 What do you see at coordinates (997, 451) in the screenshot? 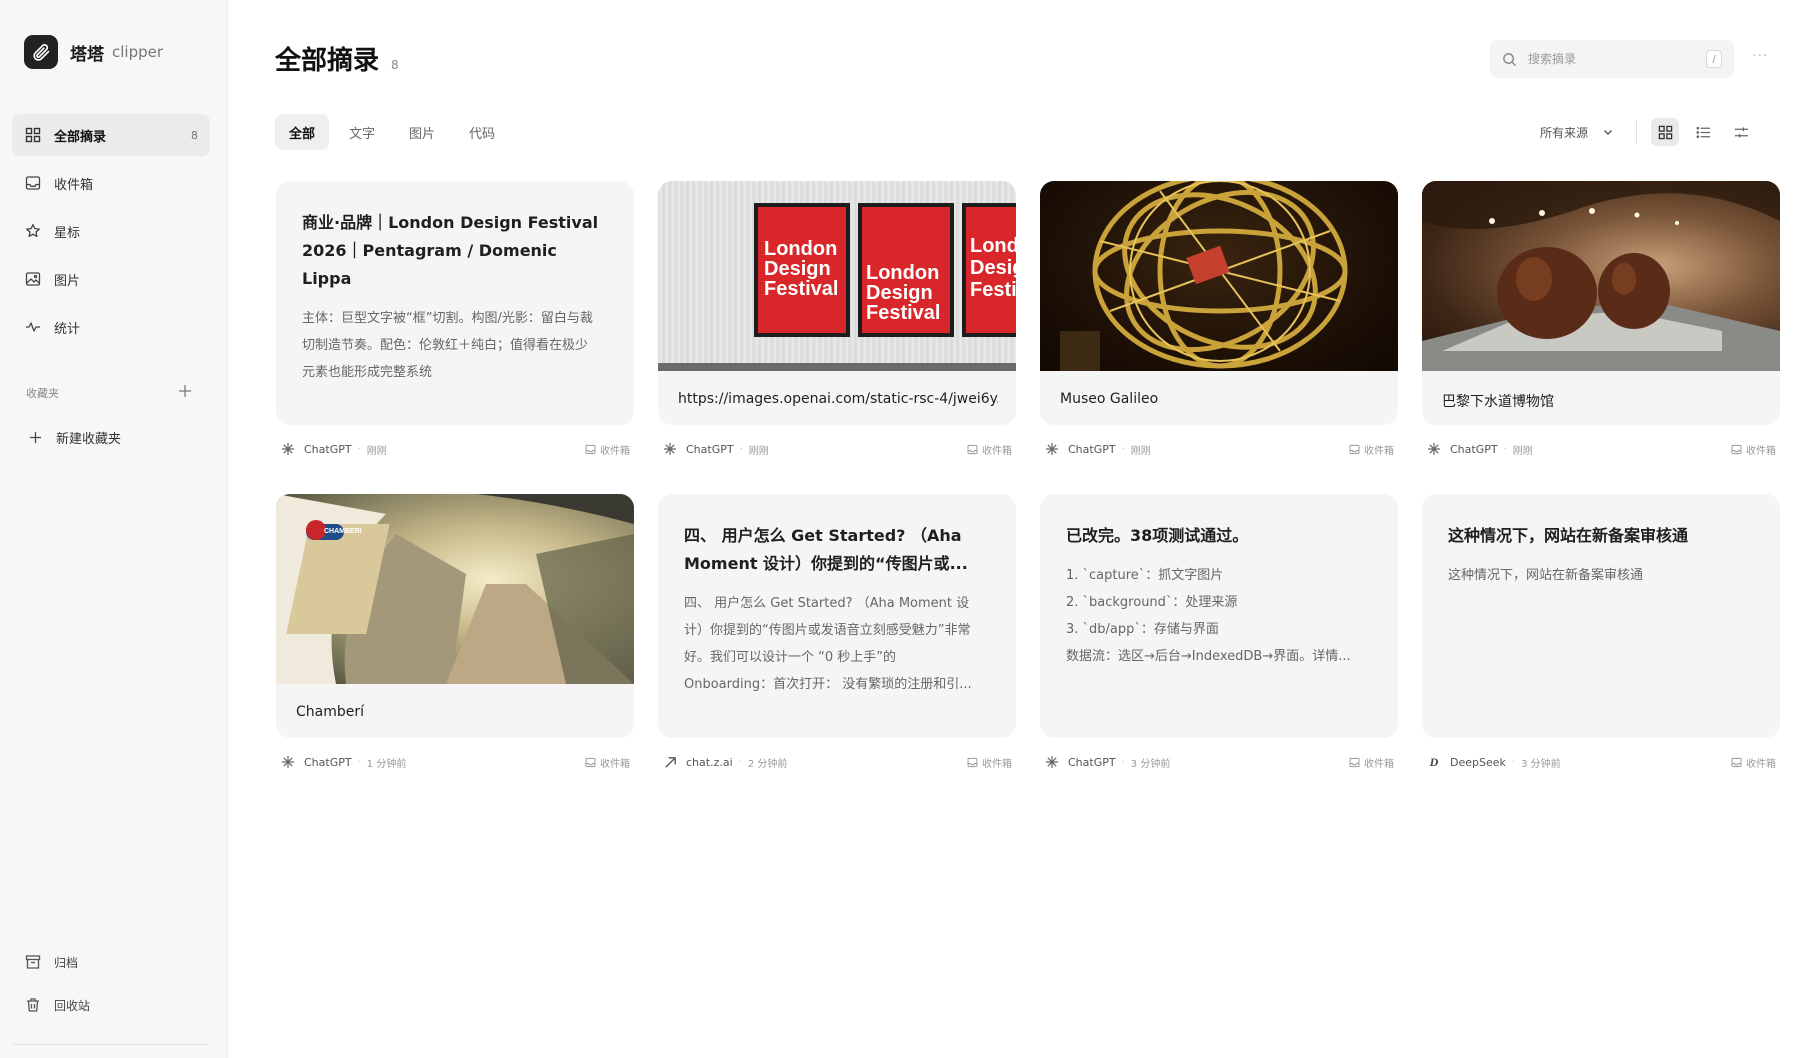
I see `clip-folder: 收件箱` at bounding box center [997, 451].